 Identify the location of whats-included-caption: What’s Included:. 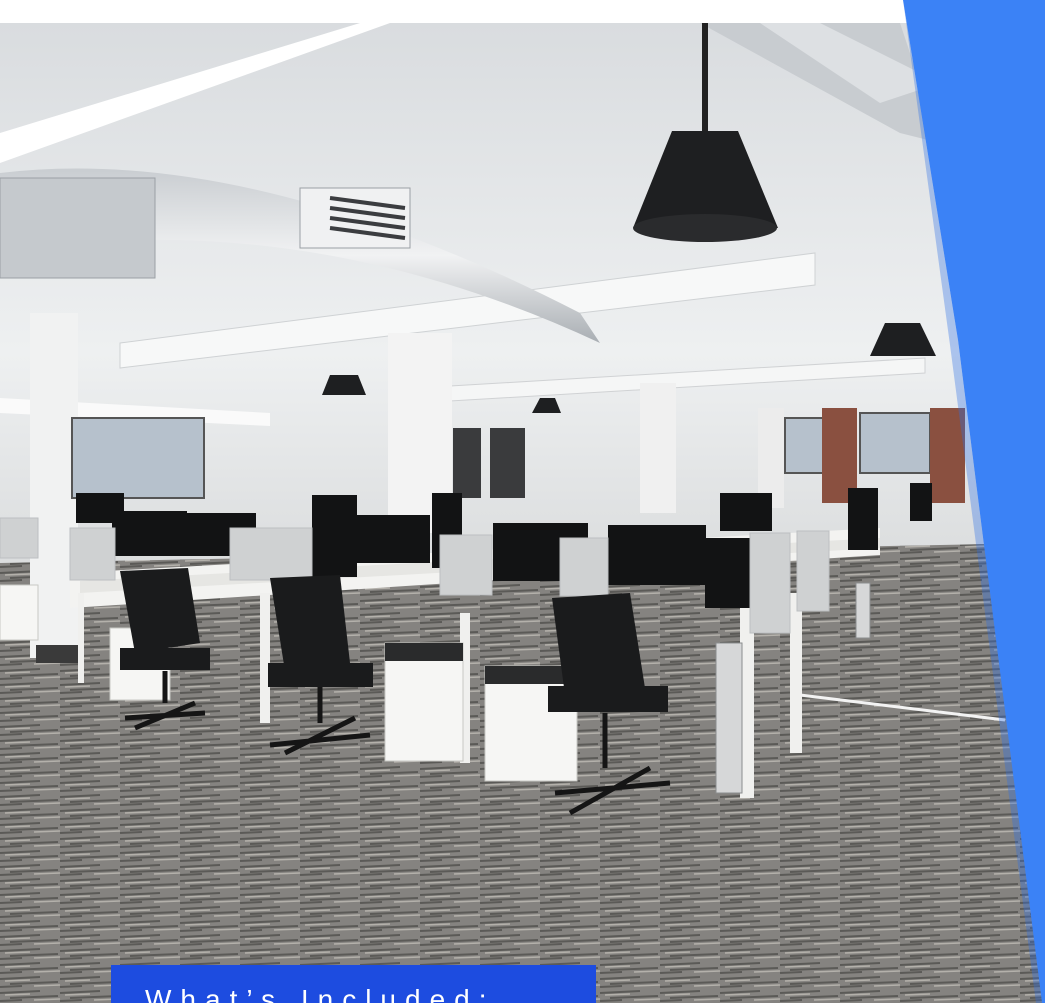
(353, 984).